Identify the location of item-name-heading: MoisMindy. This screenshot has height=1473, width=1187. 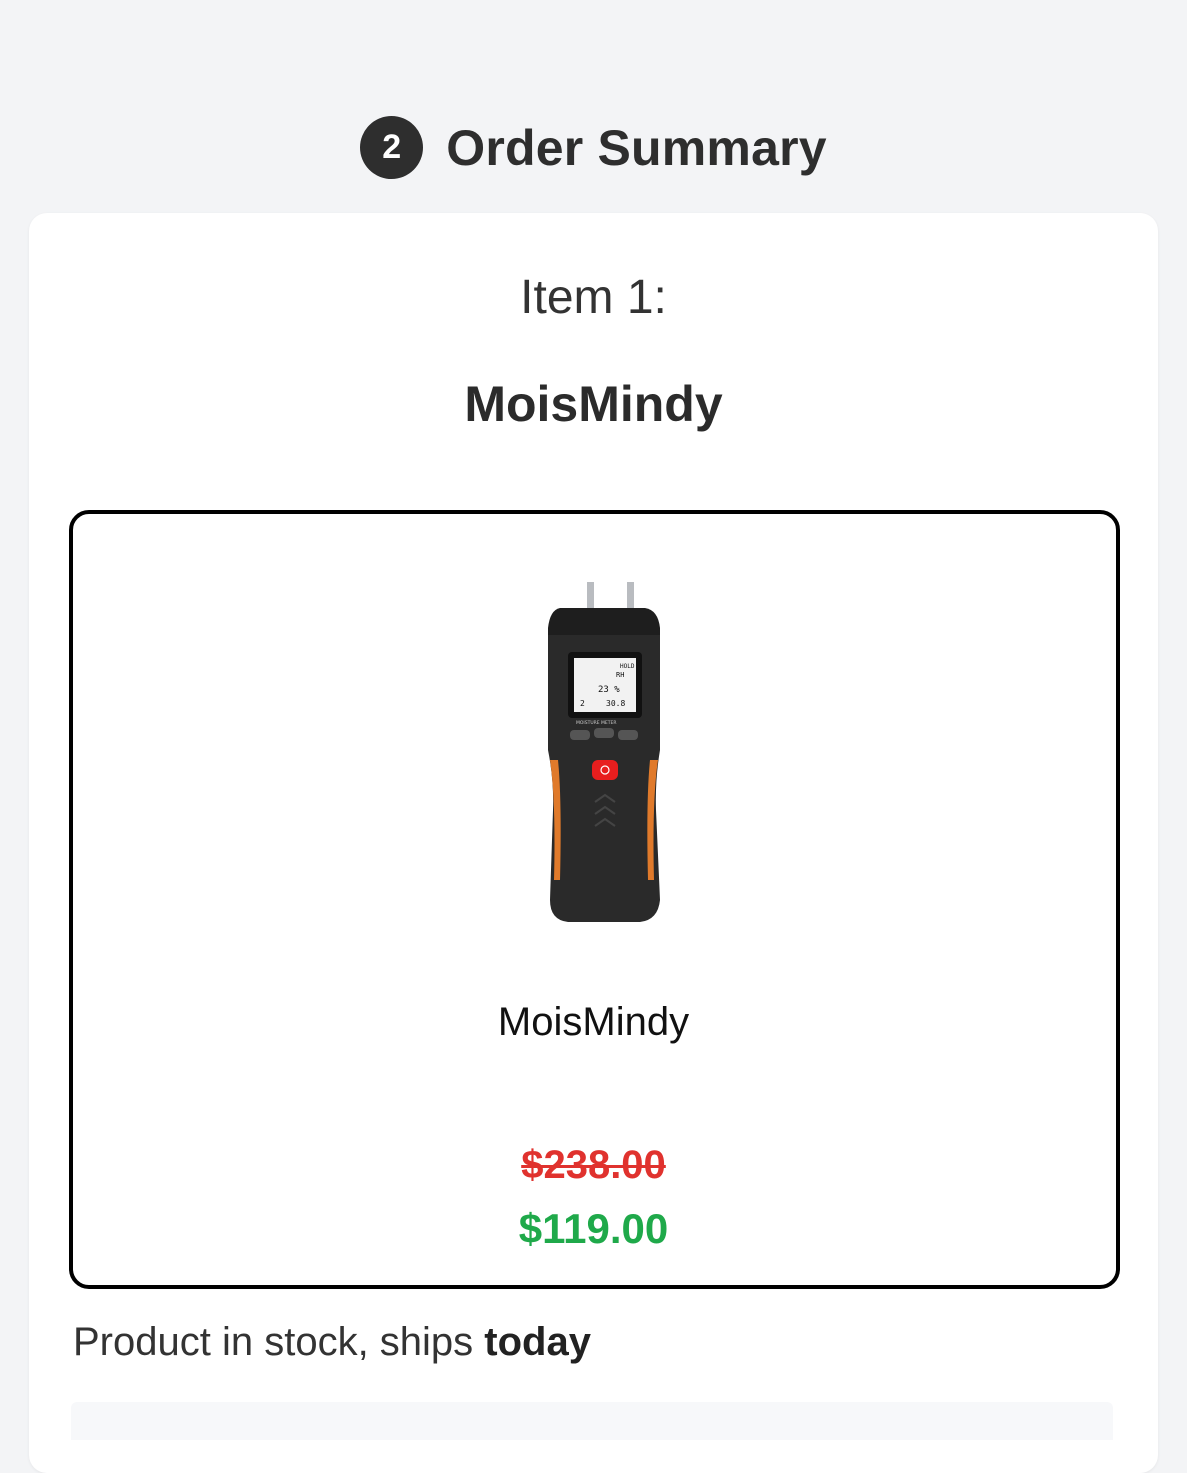
(593, 404).